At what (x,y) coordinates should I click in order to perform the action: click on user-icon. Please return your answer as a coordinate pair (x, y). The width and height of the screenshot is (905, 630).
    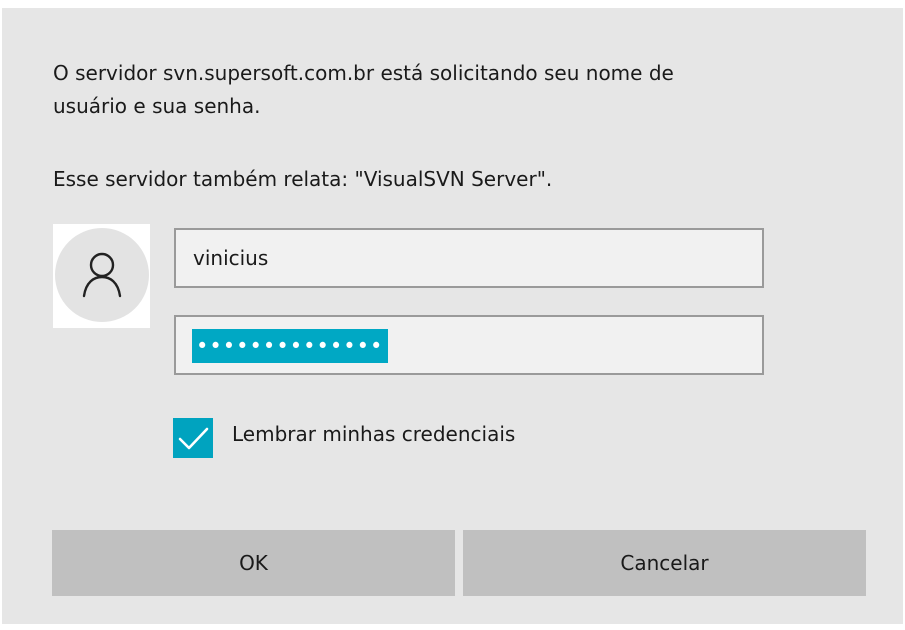
    Looking at the image, I should click on (102, 275).